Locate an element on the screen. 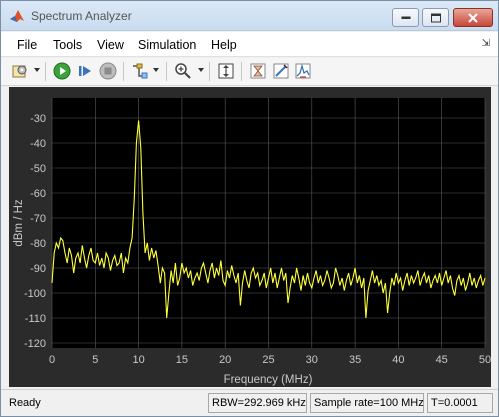 The height and width of the screenshot is (417, 499). x-tick-label: 40 is located at coordinates (398, 360).